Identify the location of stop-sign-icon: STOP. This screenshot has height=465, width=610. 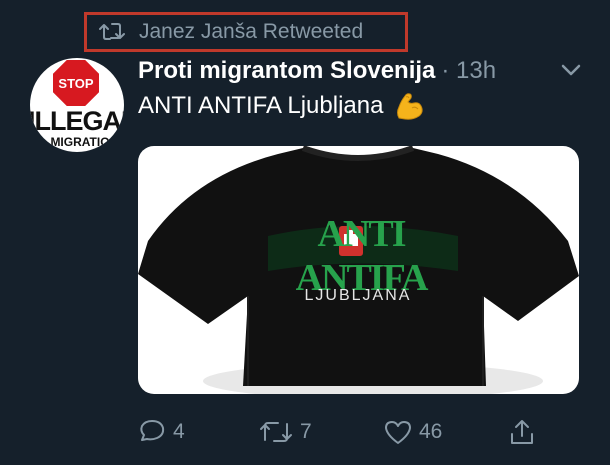
(76, 83).